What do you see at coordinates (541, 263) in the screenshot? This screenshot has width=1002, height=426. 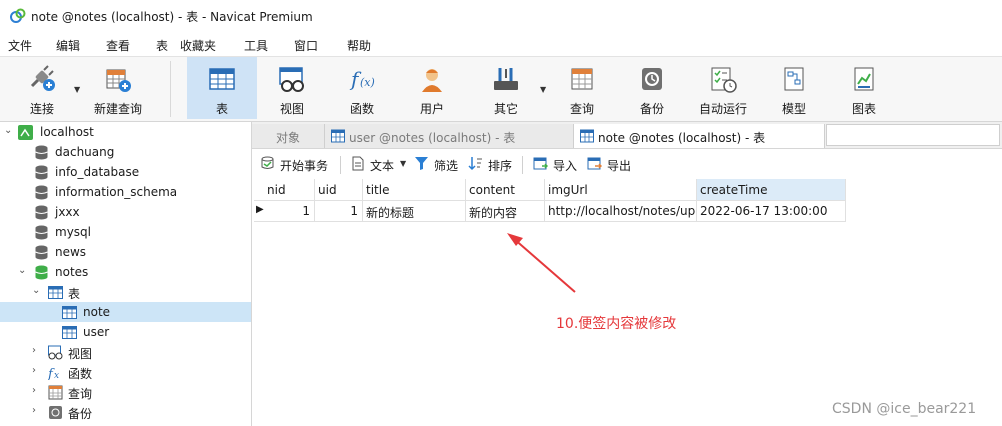 I see `annotation-arrow` at bounding box center [541, 263].